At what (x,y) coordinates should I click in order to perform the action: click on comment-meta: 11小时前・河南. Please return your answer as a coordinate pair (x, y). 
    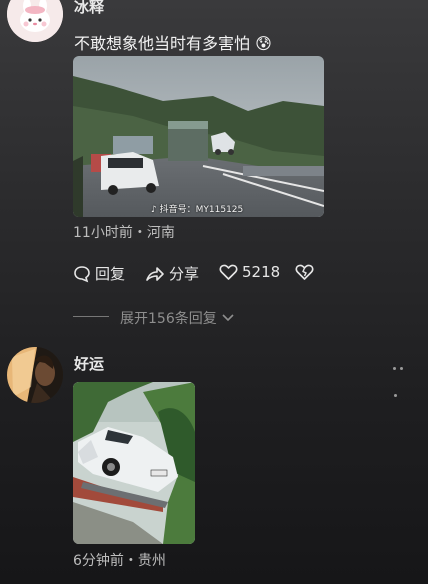
    Looking at the image, I should click on (124, 233).